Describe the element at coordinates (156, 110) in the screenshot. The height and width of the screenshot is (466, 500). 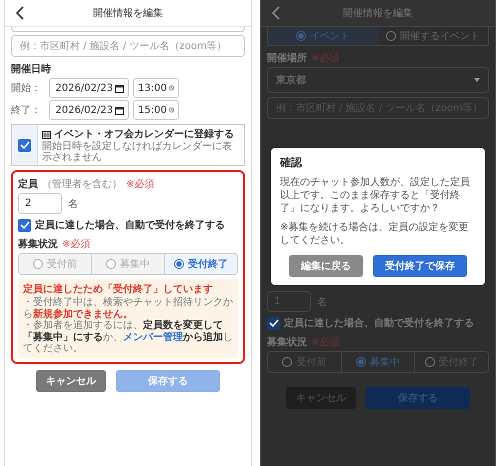
I see `time-field: 15:00` at that location.